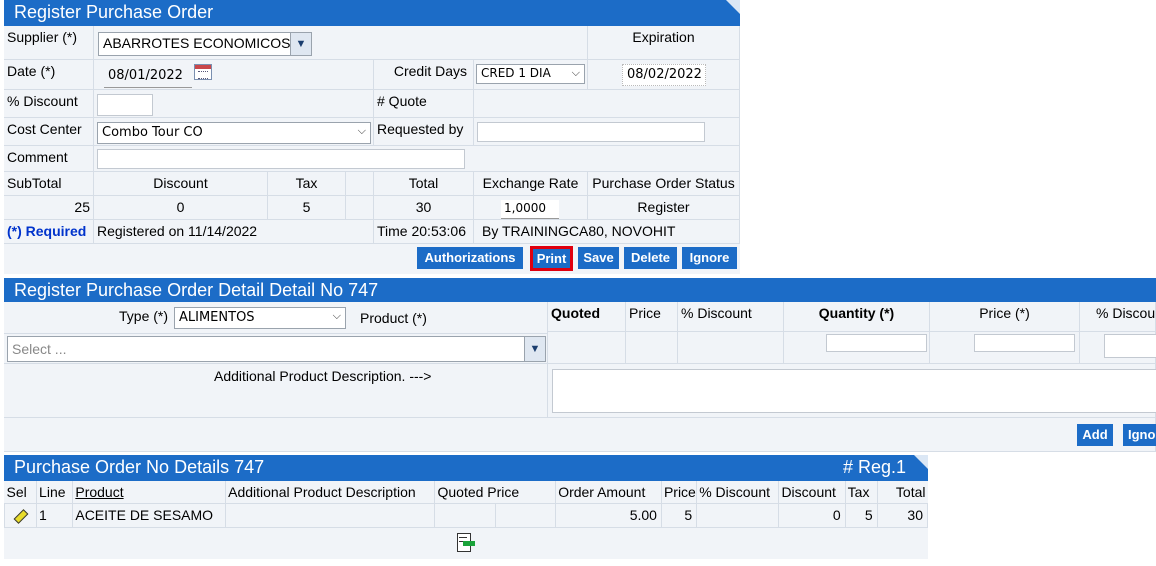 The height and width of the screenshot is (566, 1156). What do you see at coordinates (203, 72) in the screenshot?
I see `calendar-icon` at bounding box center [203, 72].